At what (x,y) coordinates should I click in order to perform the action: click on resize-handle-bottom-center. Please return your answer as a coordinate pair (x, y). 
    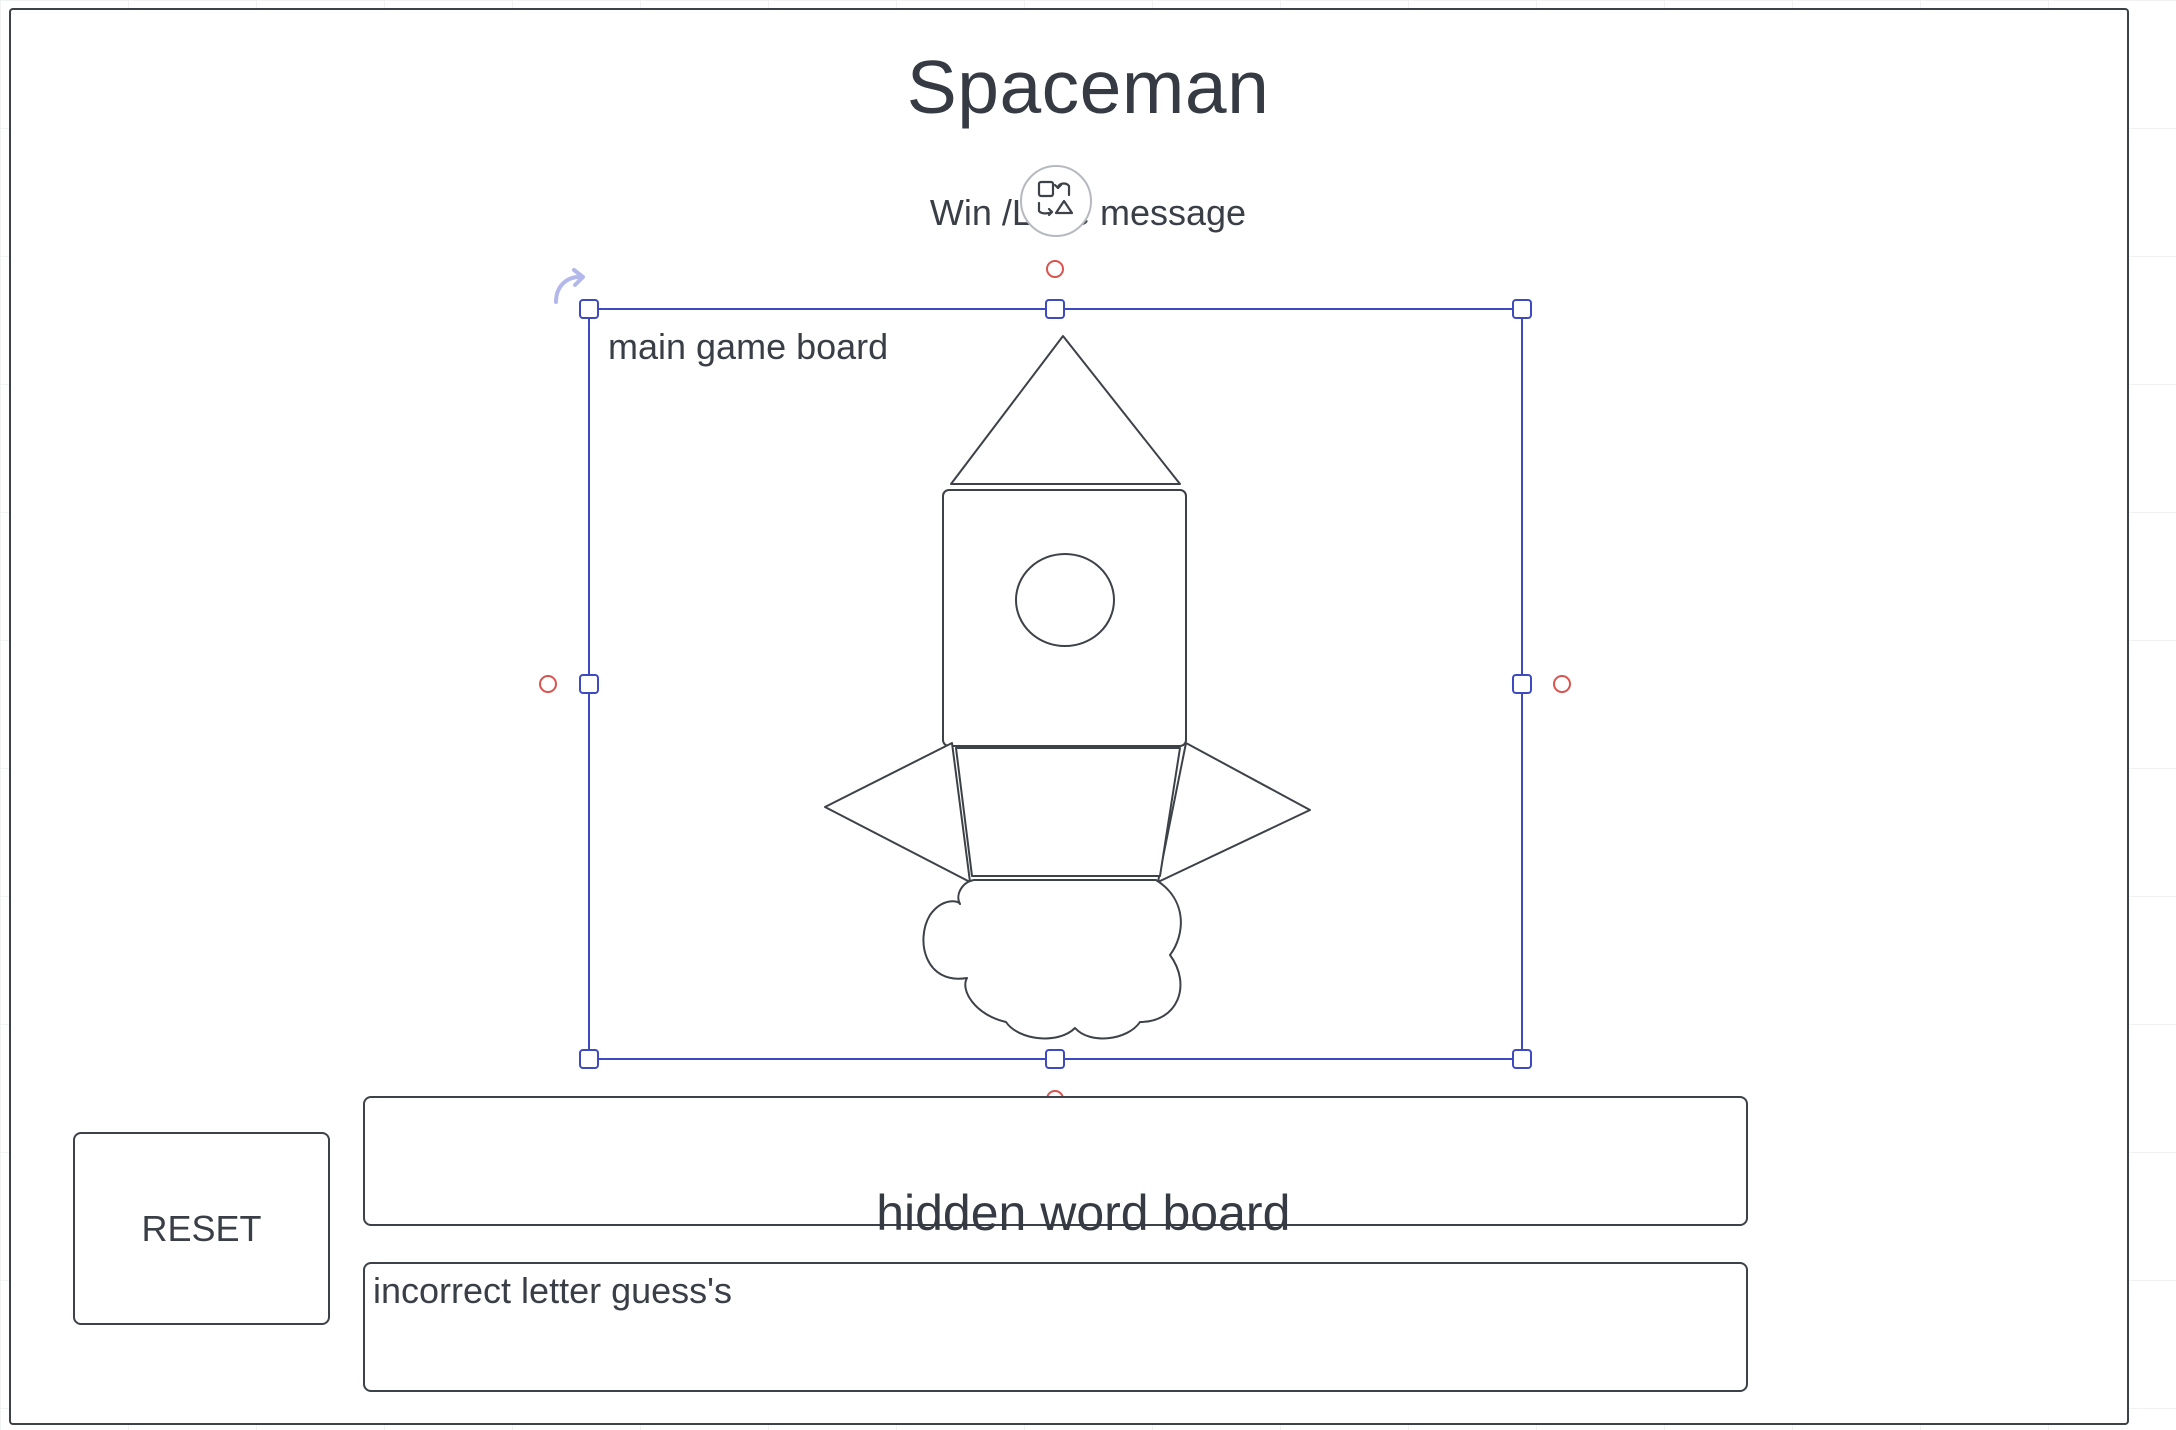
    Looking at the image, I should click on (1055, 1059).